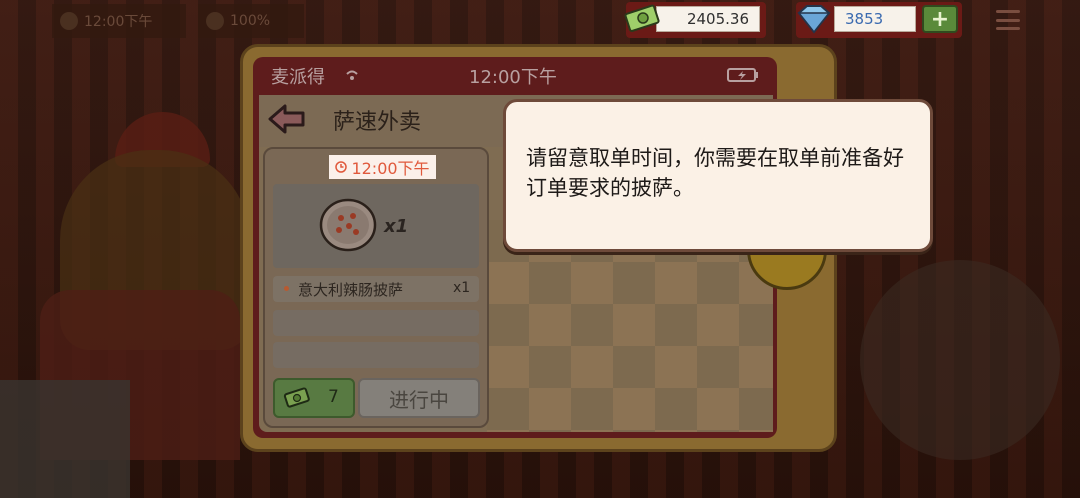 The width and height of the screenshot is (1080, 498). What do you see at coordinates (390, 168) in the screenshot?
I see `pickup-time: 12:00下午` at bounding box center [390, 168].